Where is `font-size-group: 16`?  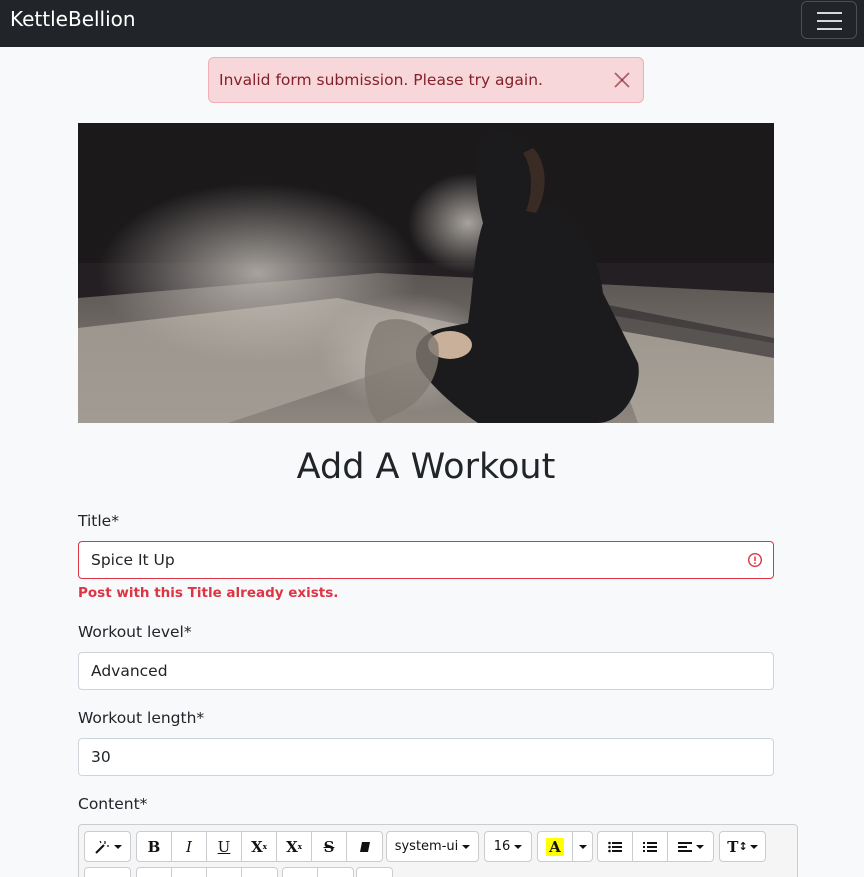
font-size-group: 16 is located at coordinates (508, 846).